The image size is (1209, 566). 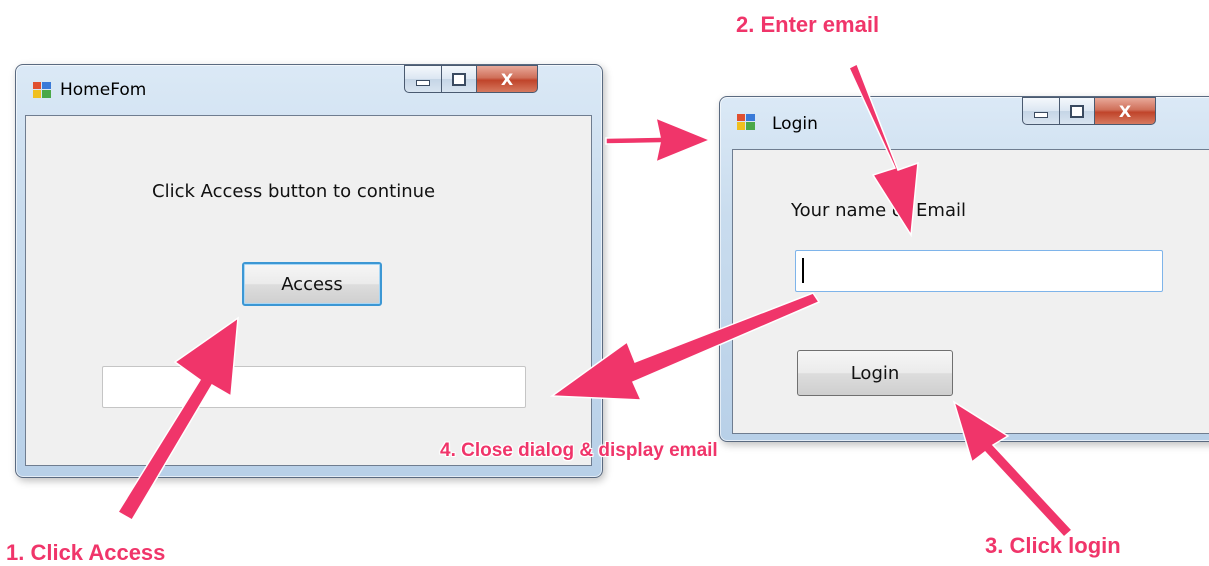 I want to click on annotation-step2: 2. Enter email, so click(x=808, y=24).